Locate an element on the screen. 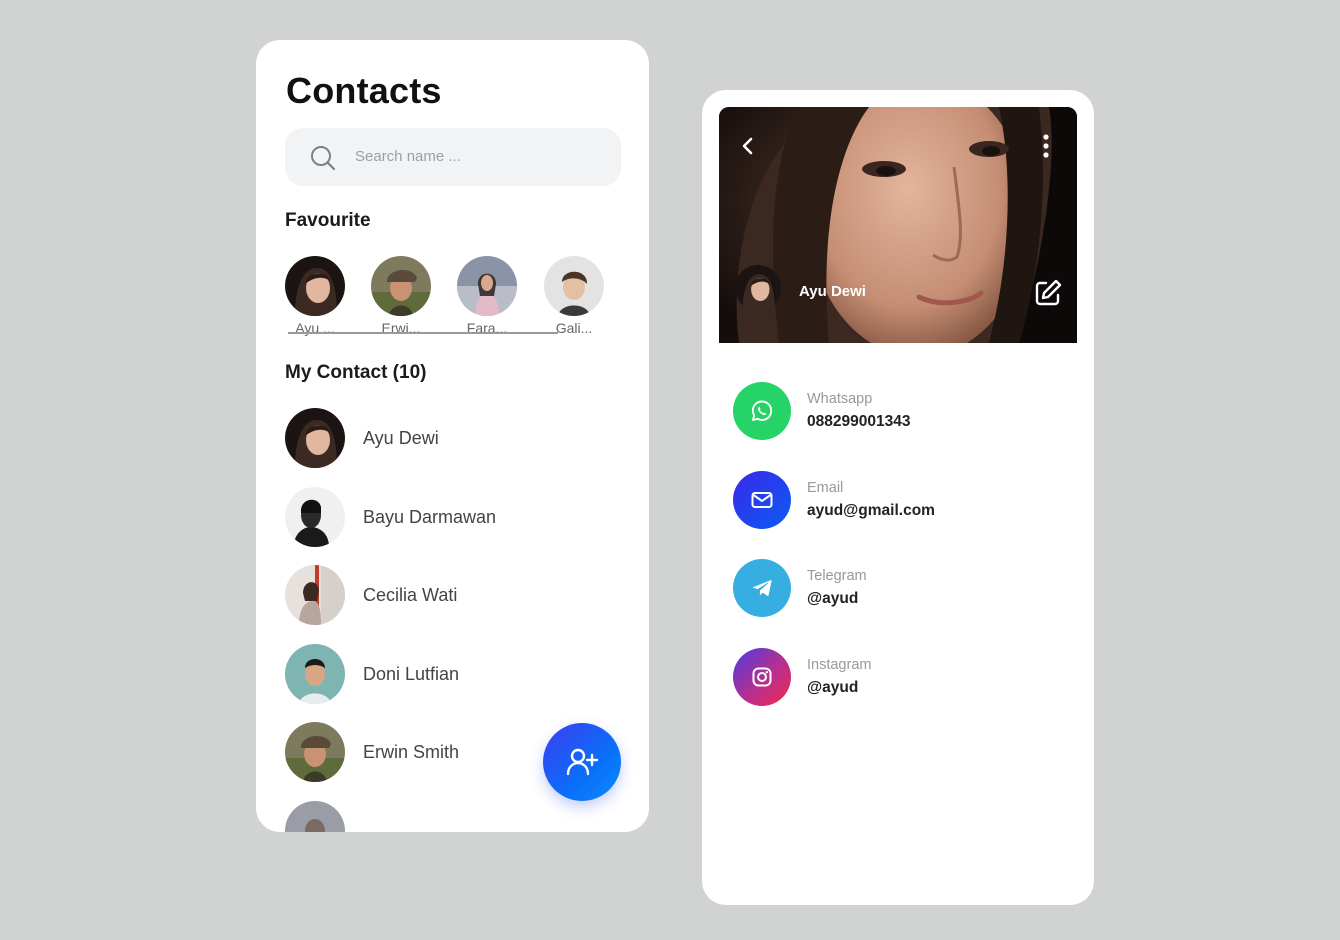  telegram-badge is located at coordinates (762, 588).